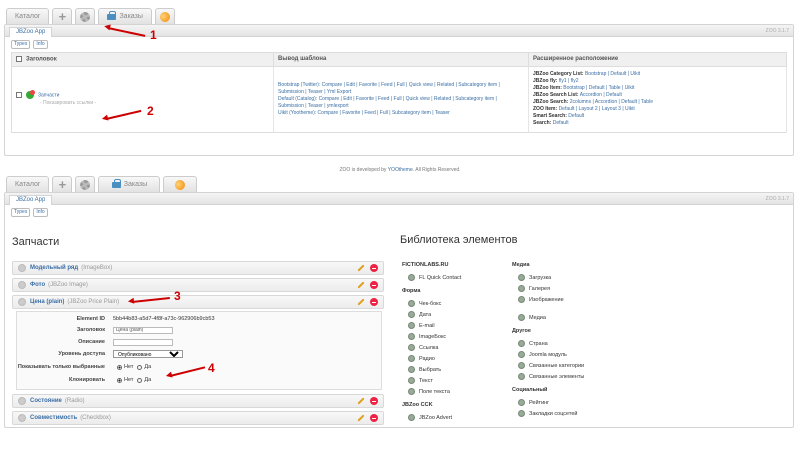 This screenshot has height=450, width=800. Describe the element at coordinates (657, 123) in the screenshot. I see `layout-line: Search: Default` at that location.